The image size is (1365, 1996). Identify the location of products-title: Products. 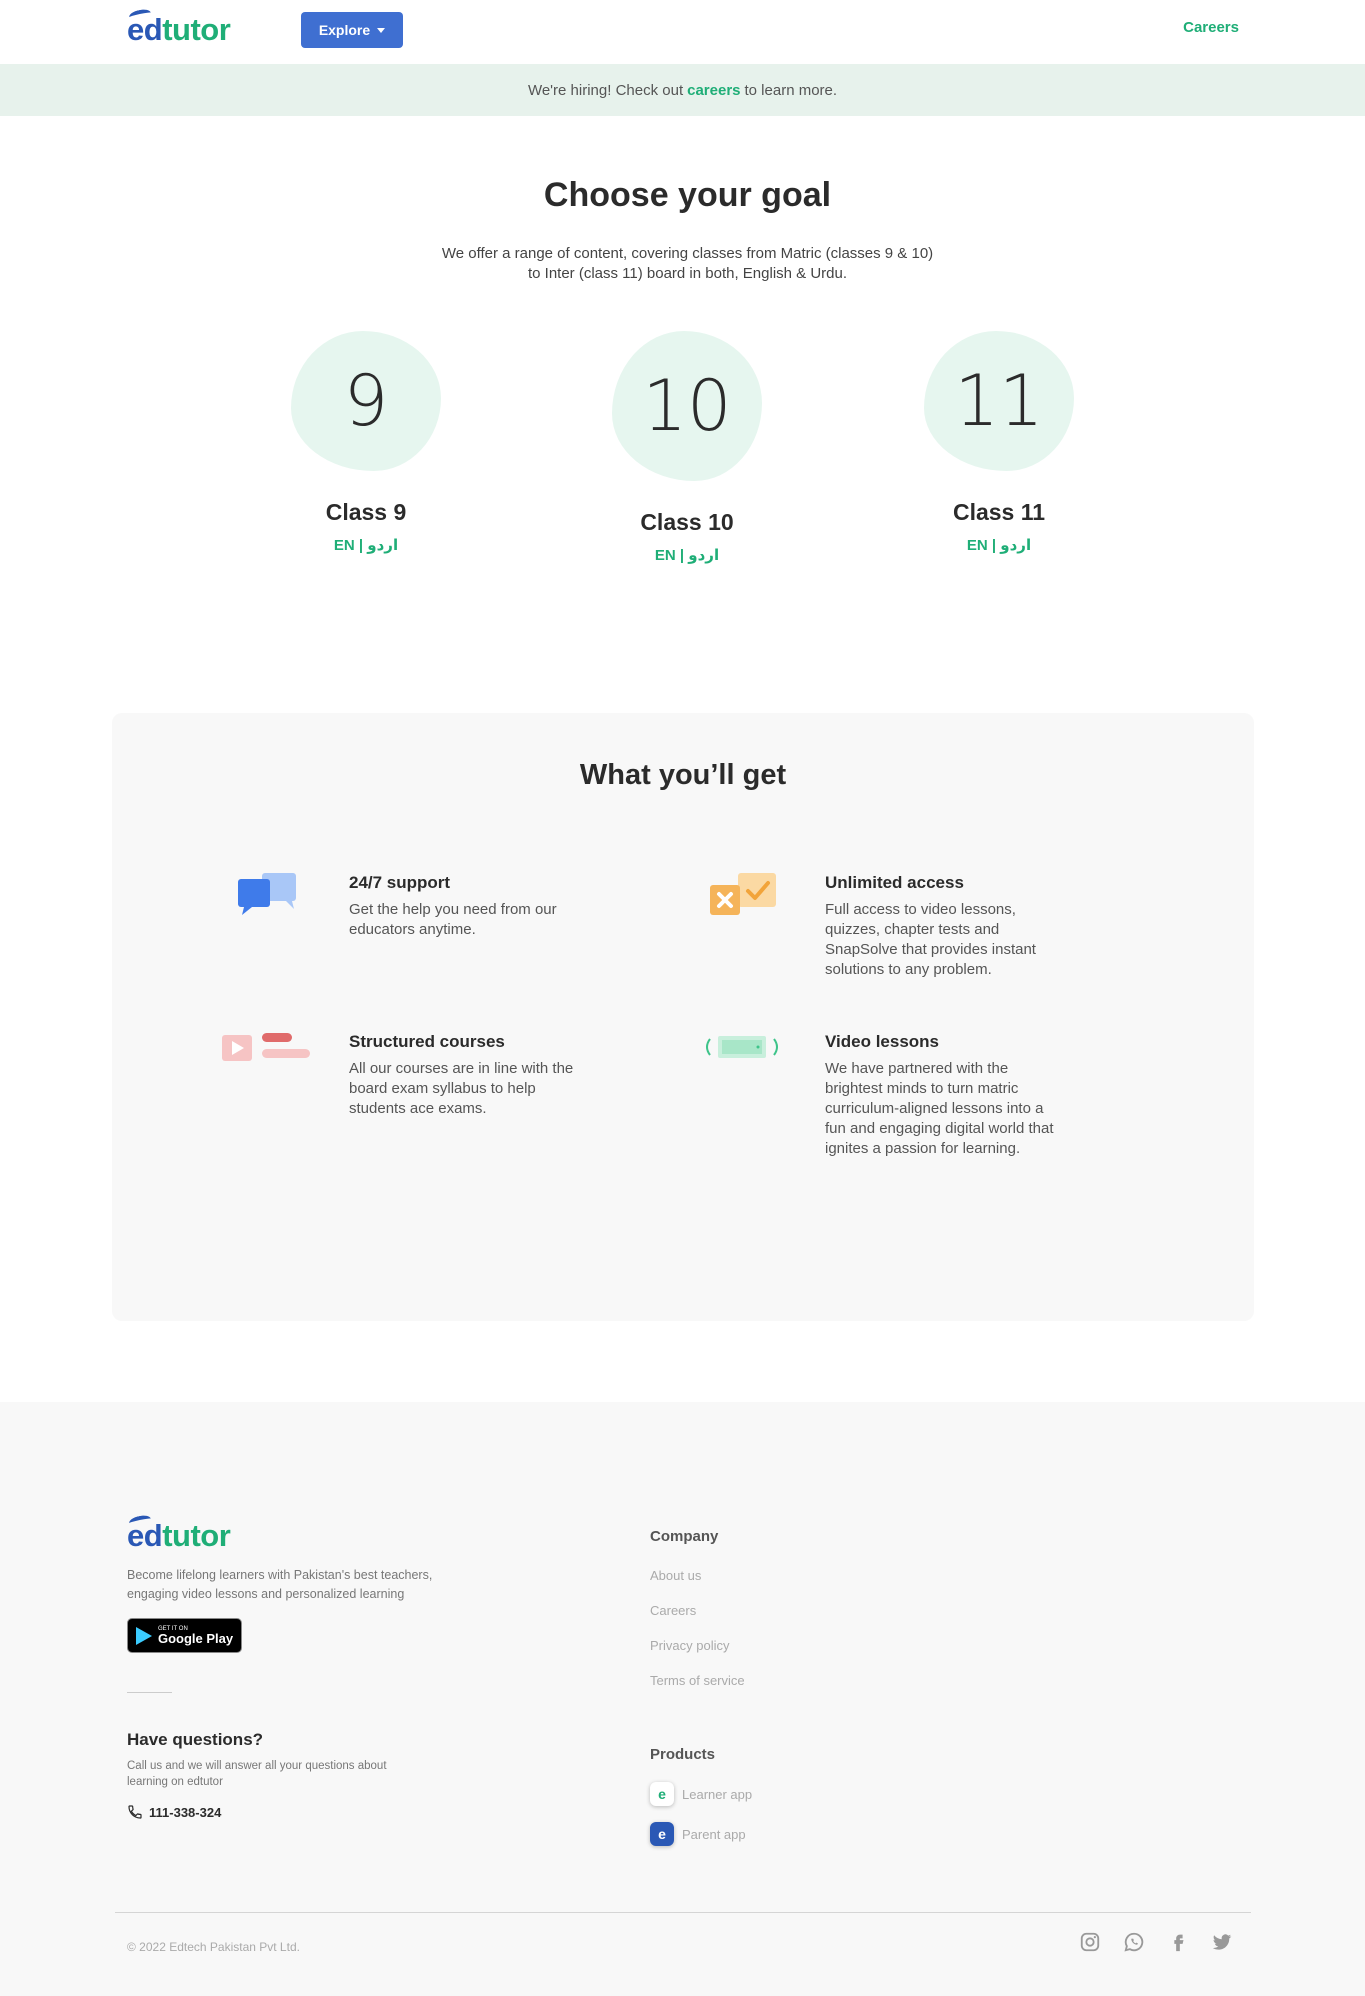
(683, 1754).